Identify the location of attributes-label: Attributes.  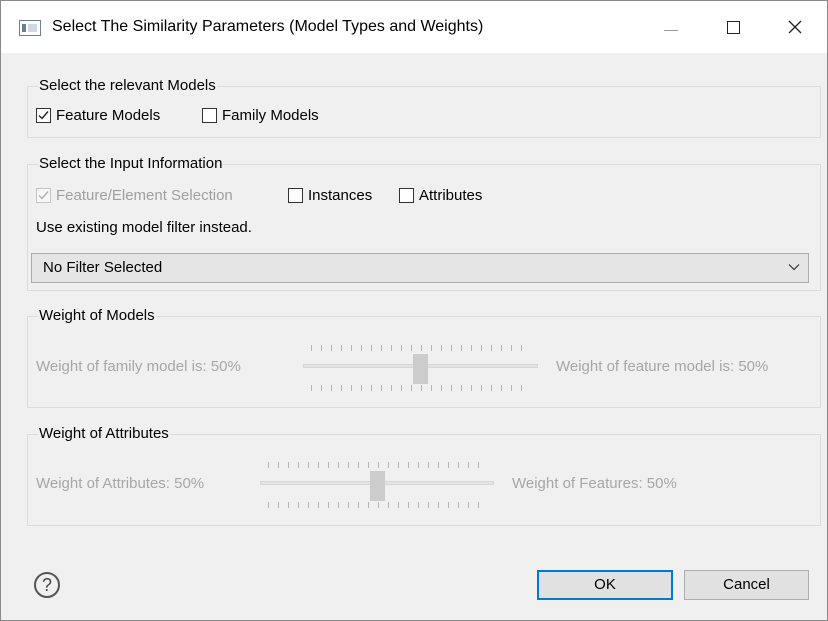
(451, 195).